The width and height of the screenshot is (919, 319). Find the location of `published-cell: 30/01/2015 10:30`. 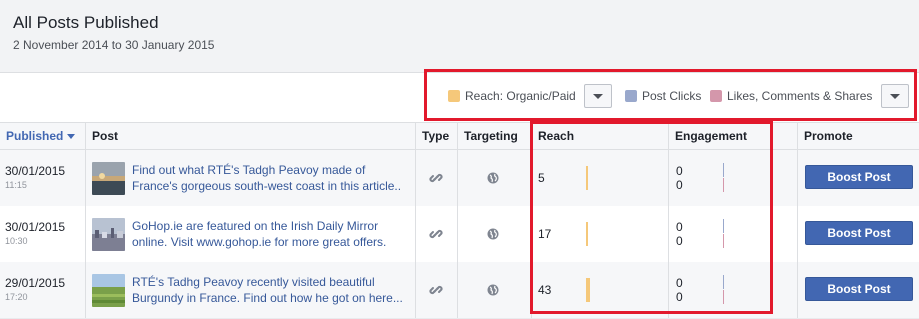

published-cell: 30/01/2015 10:30 is located at coordinates (42, 234).